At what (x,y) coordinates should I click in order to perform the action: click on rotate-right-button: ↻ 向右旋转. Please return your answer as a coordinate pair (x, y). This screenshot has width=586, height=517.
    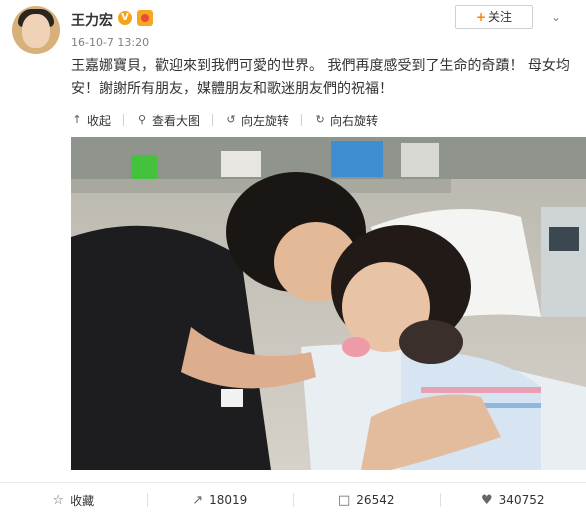
    Looking at the image, I should click on (346, 120).